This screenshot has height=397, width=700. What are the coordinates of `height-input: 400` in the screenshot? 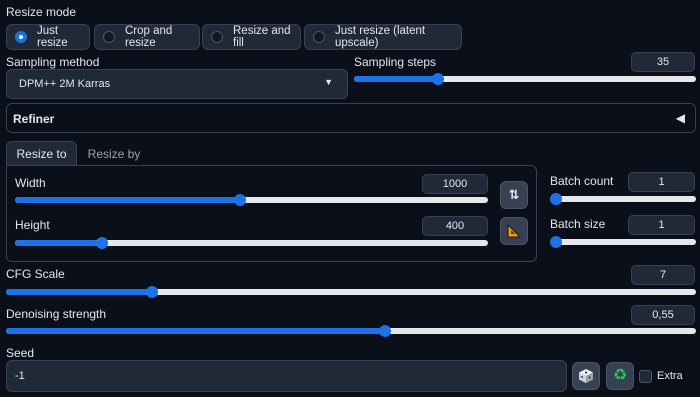 It's located at (455, 226).